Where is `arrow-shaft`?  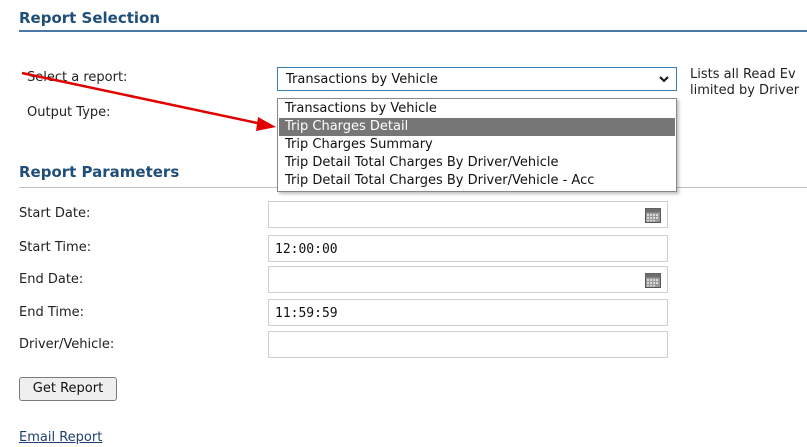
arrow-shaft is located at coordinates (142, 98).